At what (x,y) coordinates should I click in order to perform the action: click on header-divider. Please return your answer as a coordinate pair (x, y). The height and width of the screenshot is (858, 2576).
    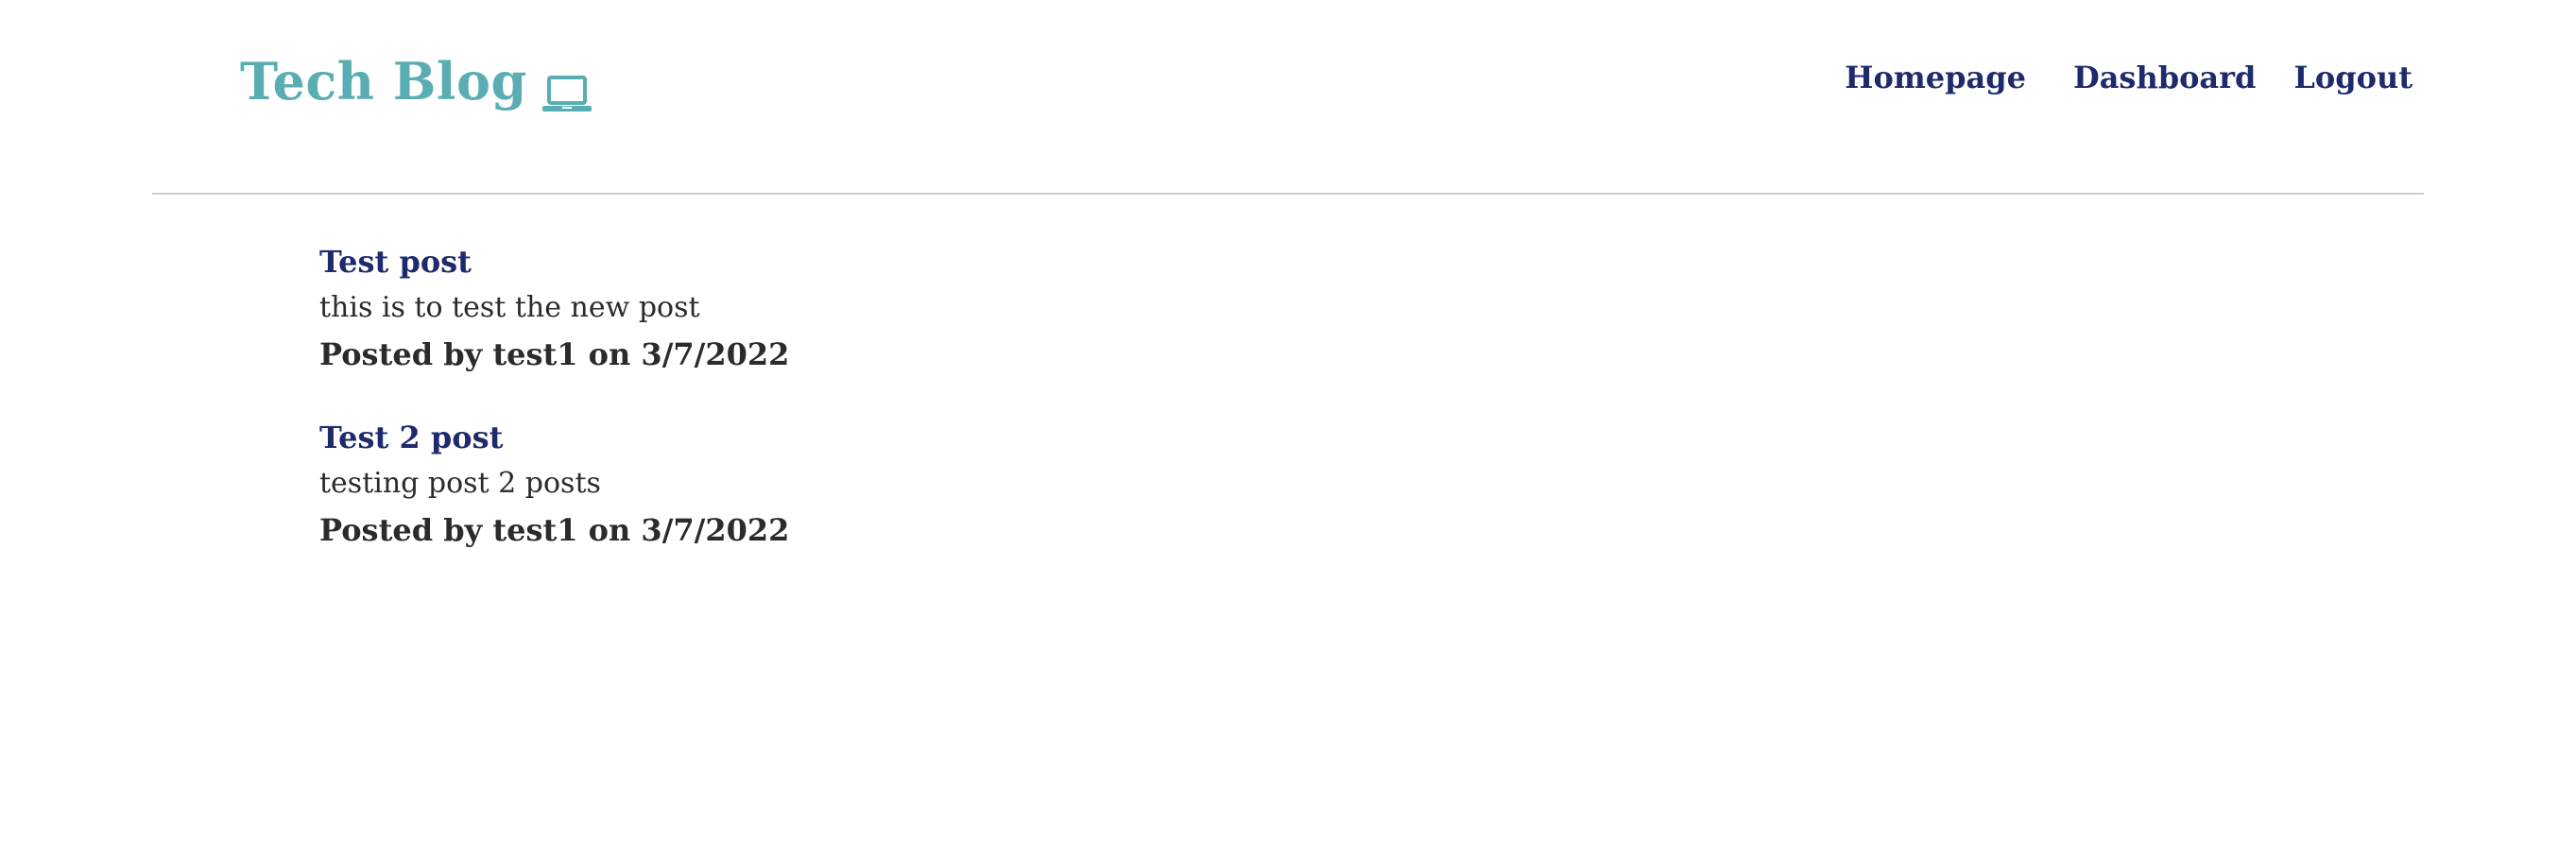
    Looking at the image, I should click on (1288, 194).